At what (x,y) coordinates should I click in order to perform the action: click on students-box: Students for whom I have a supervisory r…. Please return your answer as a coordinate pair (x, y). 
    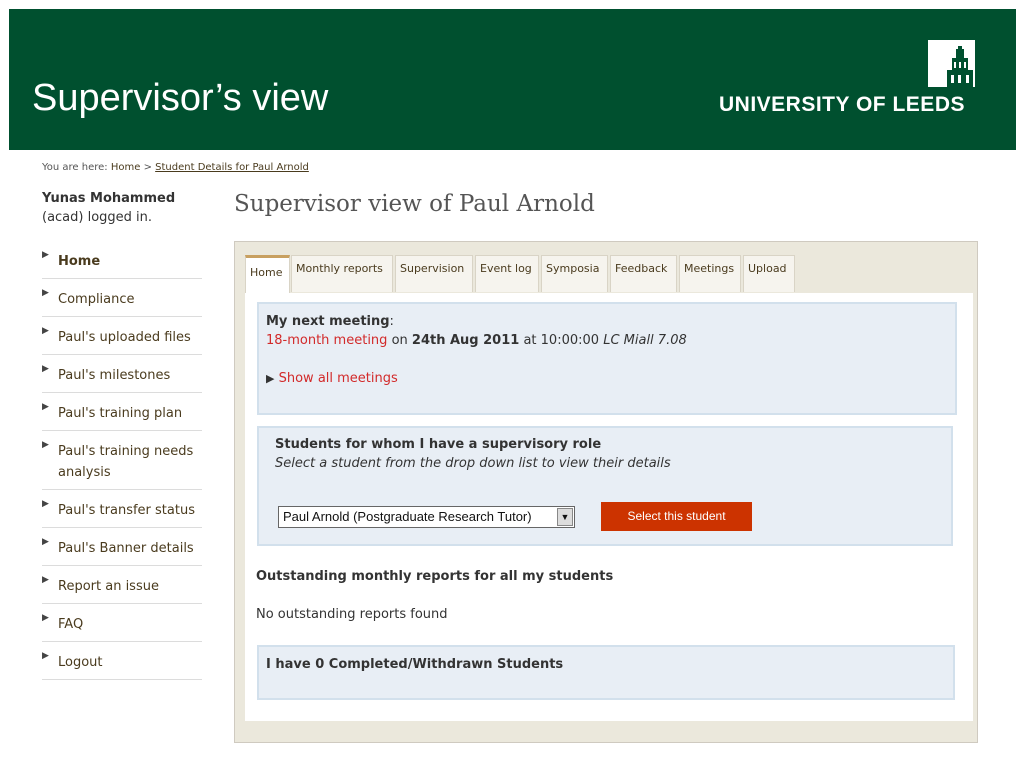
    Looking at the image, I should click on (605, 486).